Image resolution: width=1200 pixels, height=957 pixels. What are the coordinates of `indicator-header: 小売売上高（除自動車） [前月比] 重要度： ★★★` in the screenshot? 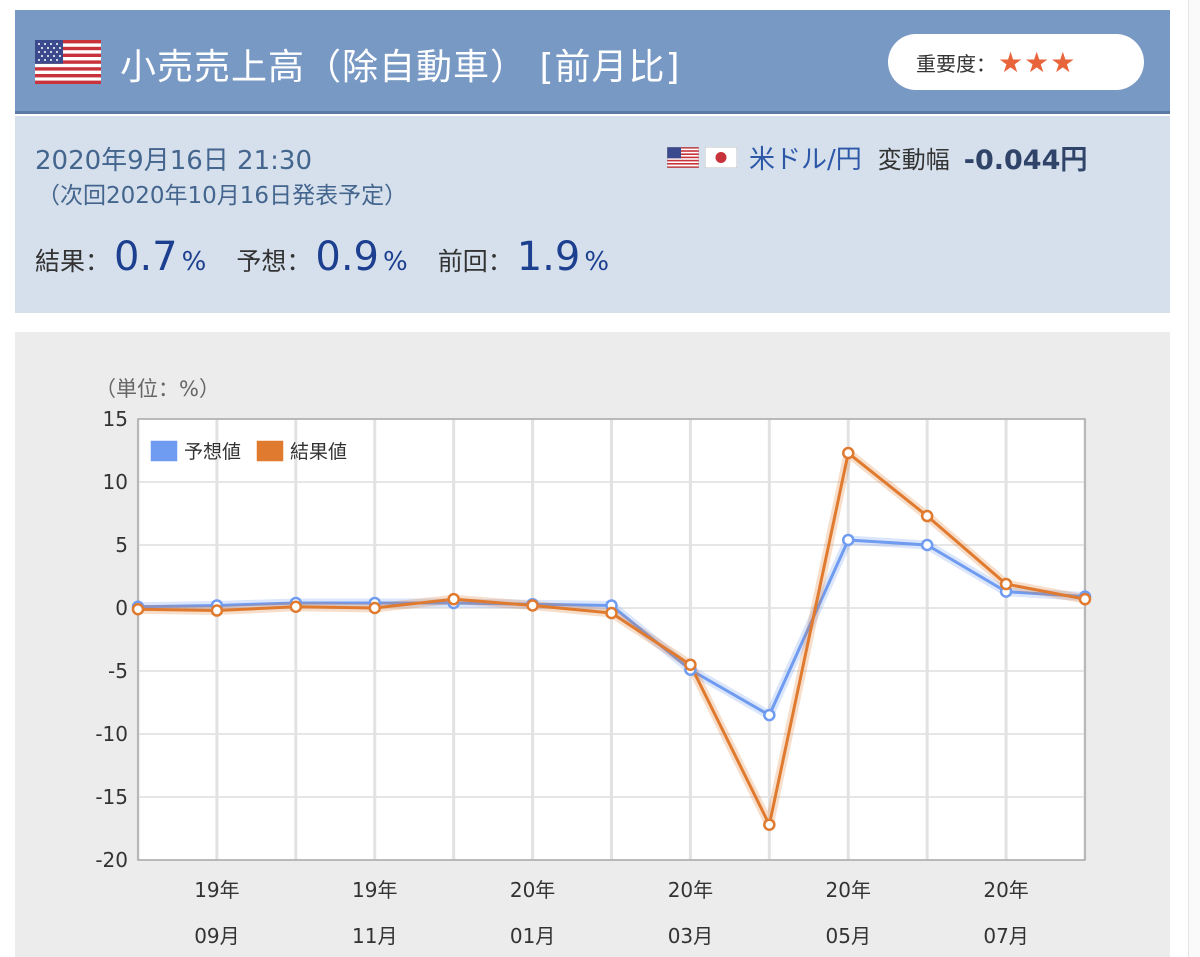 It's located at (592, 62).